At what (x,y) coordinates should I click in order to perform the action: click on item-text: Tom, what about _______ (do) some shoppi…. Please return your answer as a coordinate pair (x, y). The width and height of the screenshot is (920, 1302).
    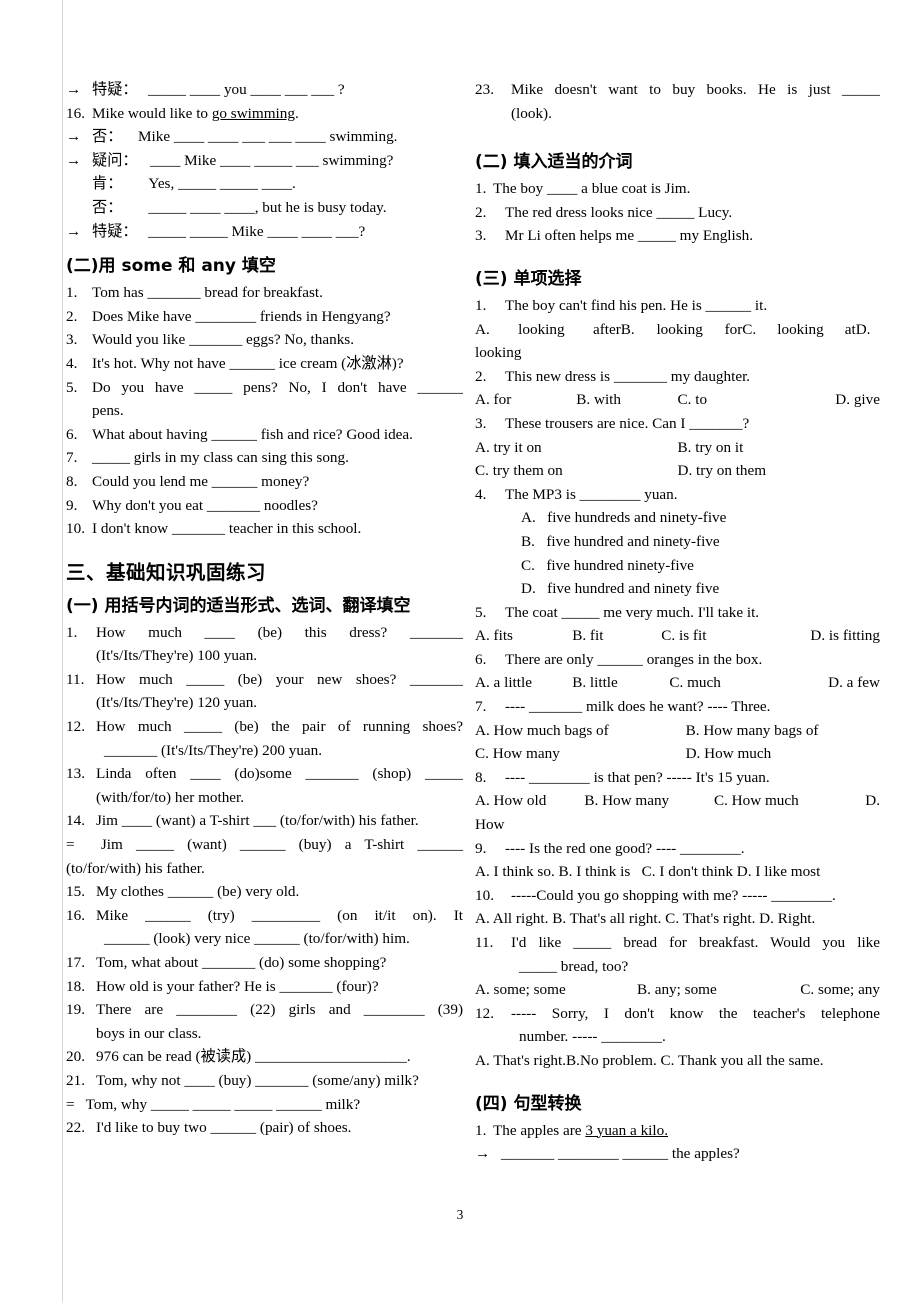
    Looking at the image, I should click on (241, 962).